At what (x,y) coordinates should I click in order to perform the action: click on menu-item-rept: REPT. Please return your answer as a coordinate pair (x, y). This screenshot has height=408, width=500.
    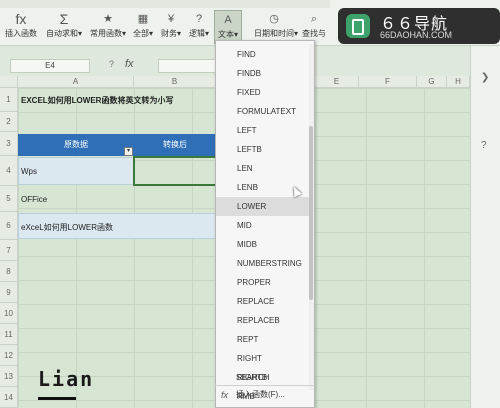
    Looking at the image, I should click on (264, 339).